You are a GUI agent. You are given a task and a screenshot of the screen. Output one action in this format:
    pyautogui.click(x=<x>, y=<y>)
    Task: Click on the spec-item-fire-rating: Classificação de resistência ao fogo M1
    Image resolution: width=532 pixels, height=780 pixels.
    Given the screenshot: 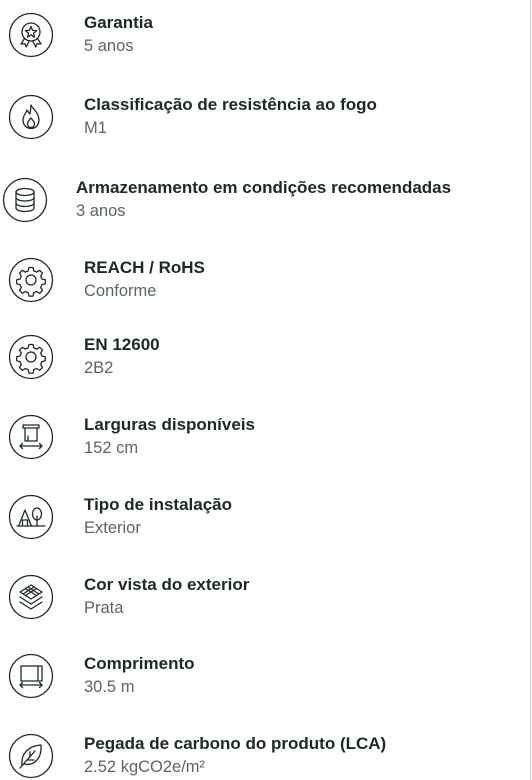 What is the action you would take?
    pyautogui.click(x=265, y=124)
    